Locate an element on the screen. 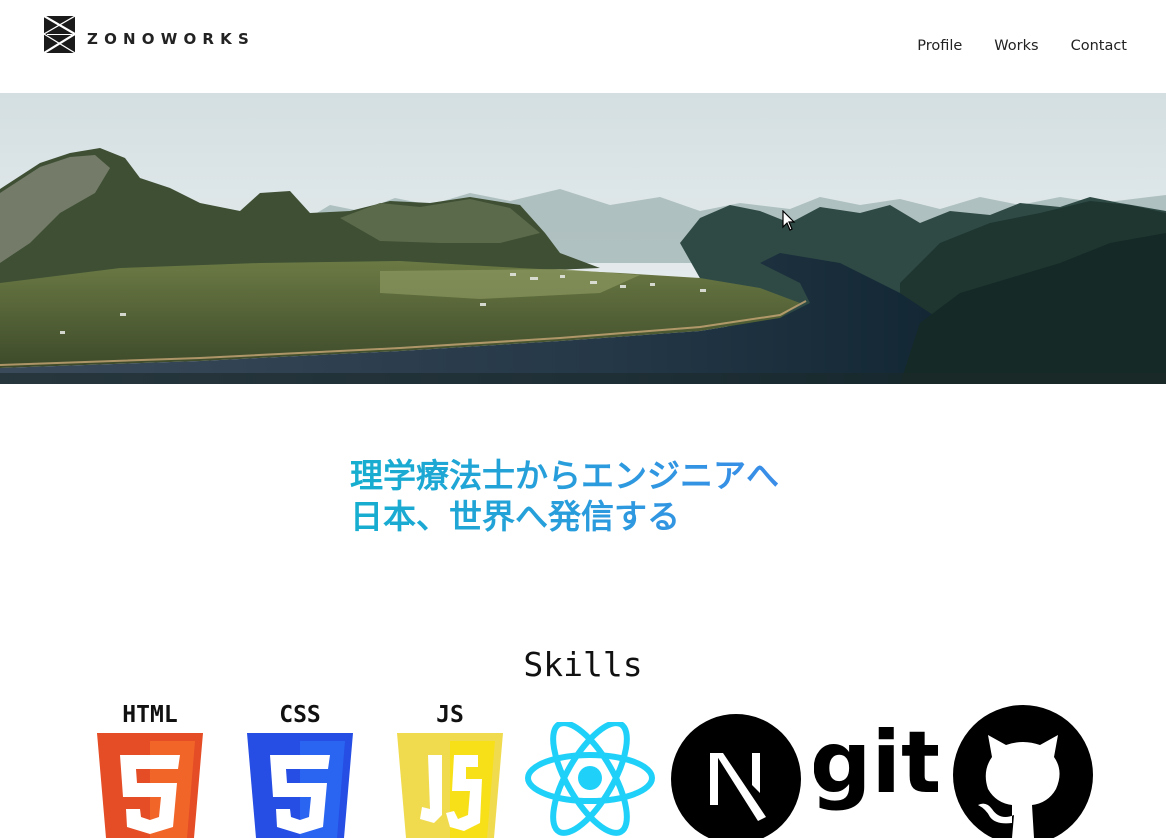  nav-profile: Profile is located at coordinates (939, 46).